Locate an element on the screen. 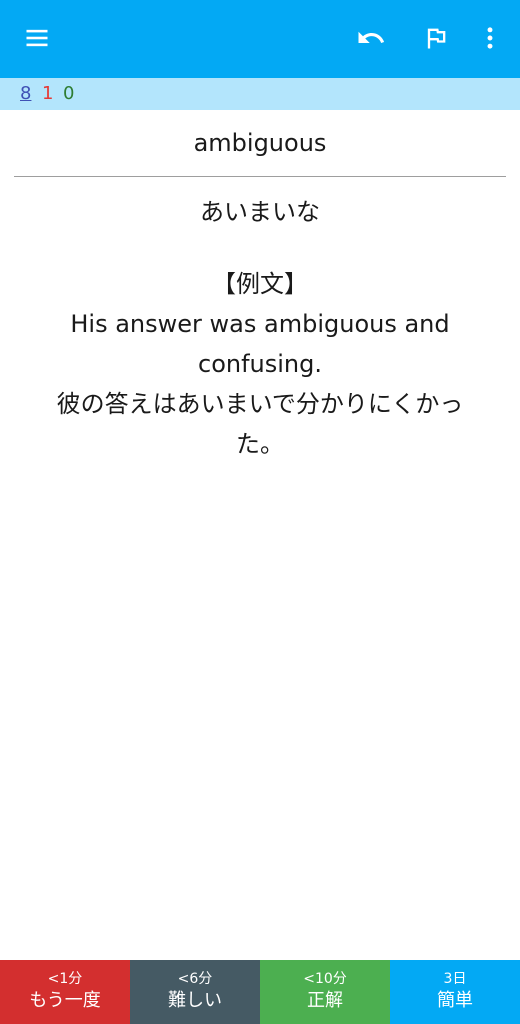 The width and height of the screenshot is (520, 1024). easy-button: 3日 簡単 is located at coordinates (455, 992).